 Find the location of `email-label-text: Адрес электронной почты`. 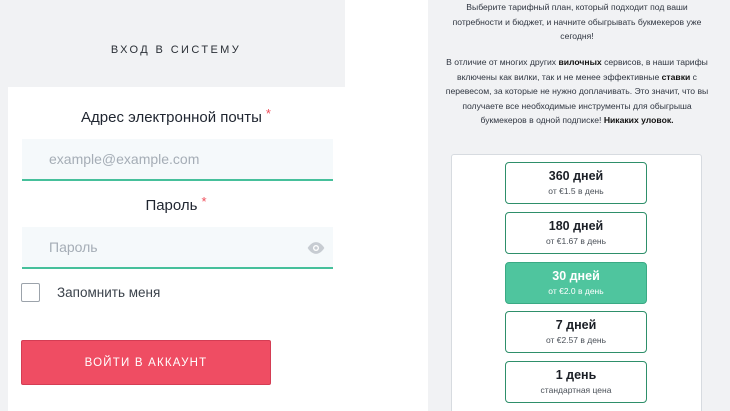

email-label-text: Адрес электронной почты is located at coordinates (171, 117).